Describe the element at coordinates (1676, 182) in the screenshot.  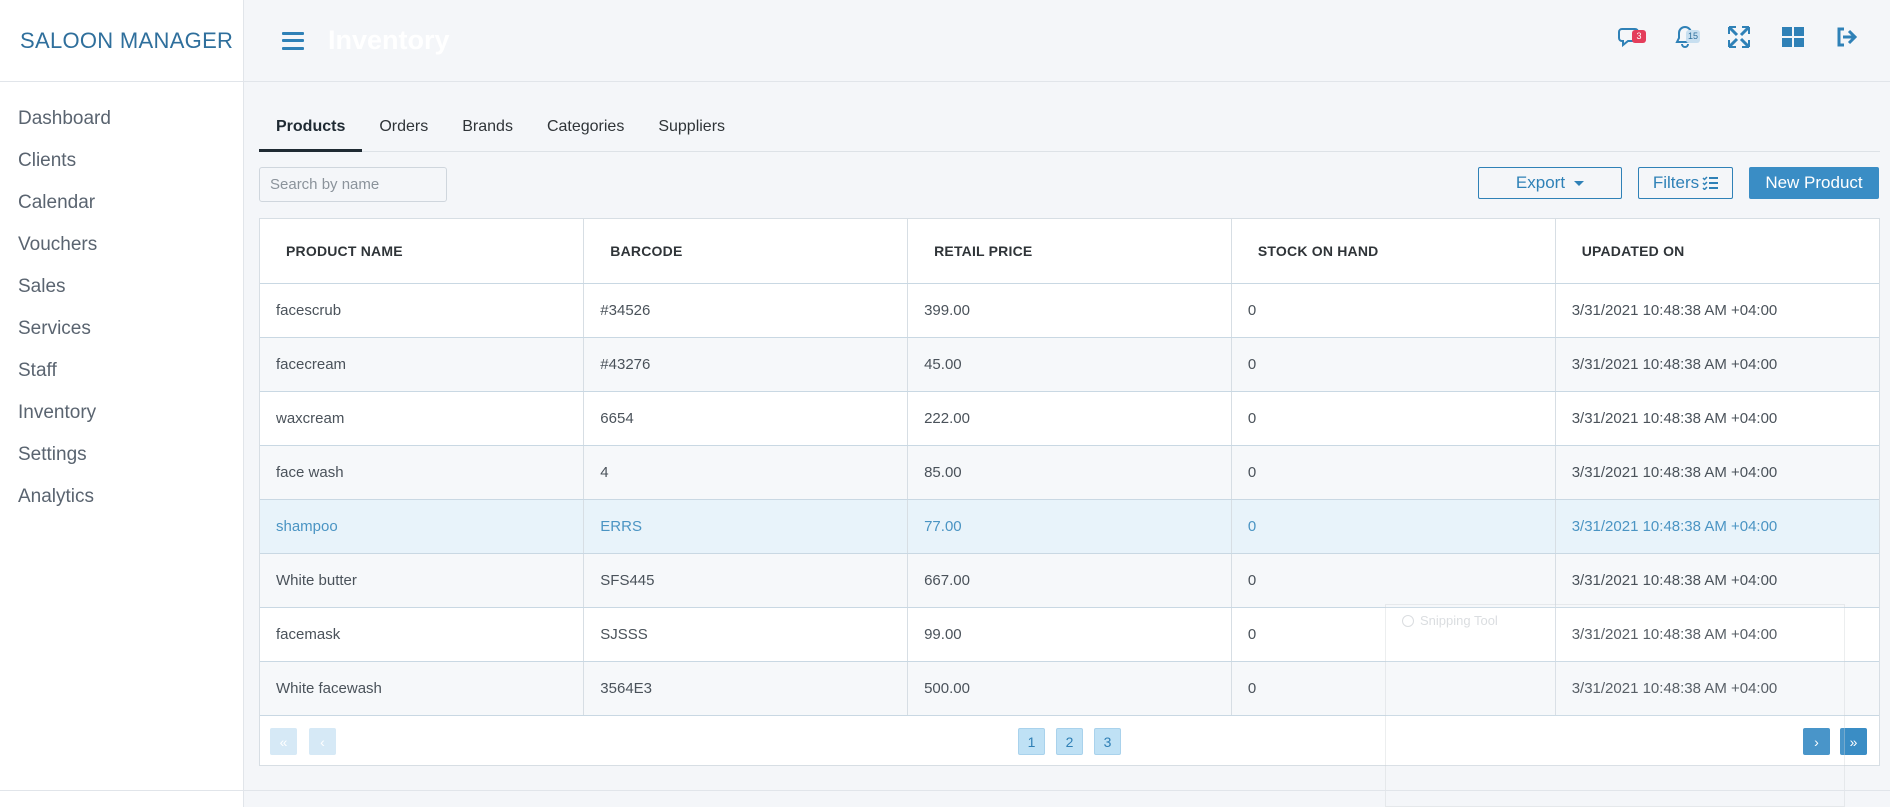
I see `filters-label: Filters` at that location.